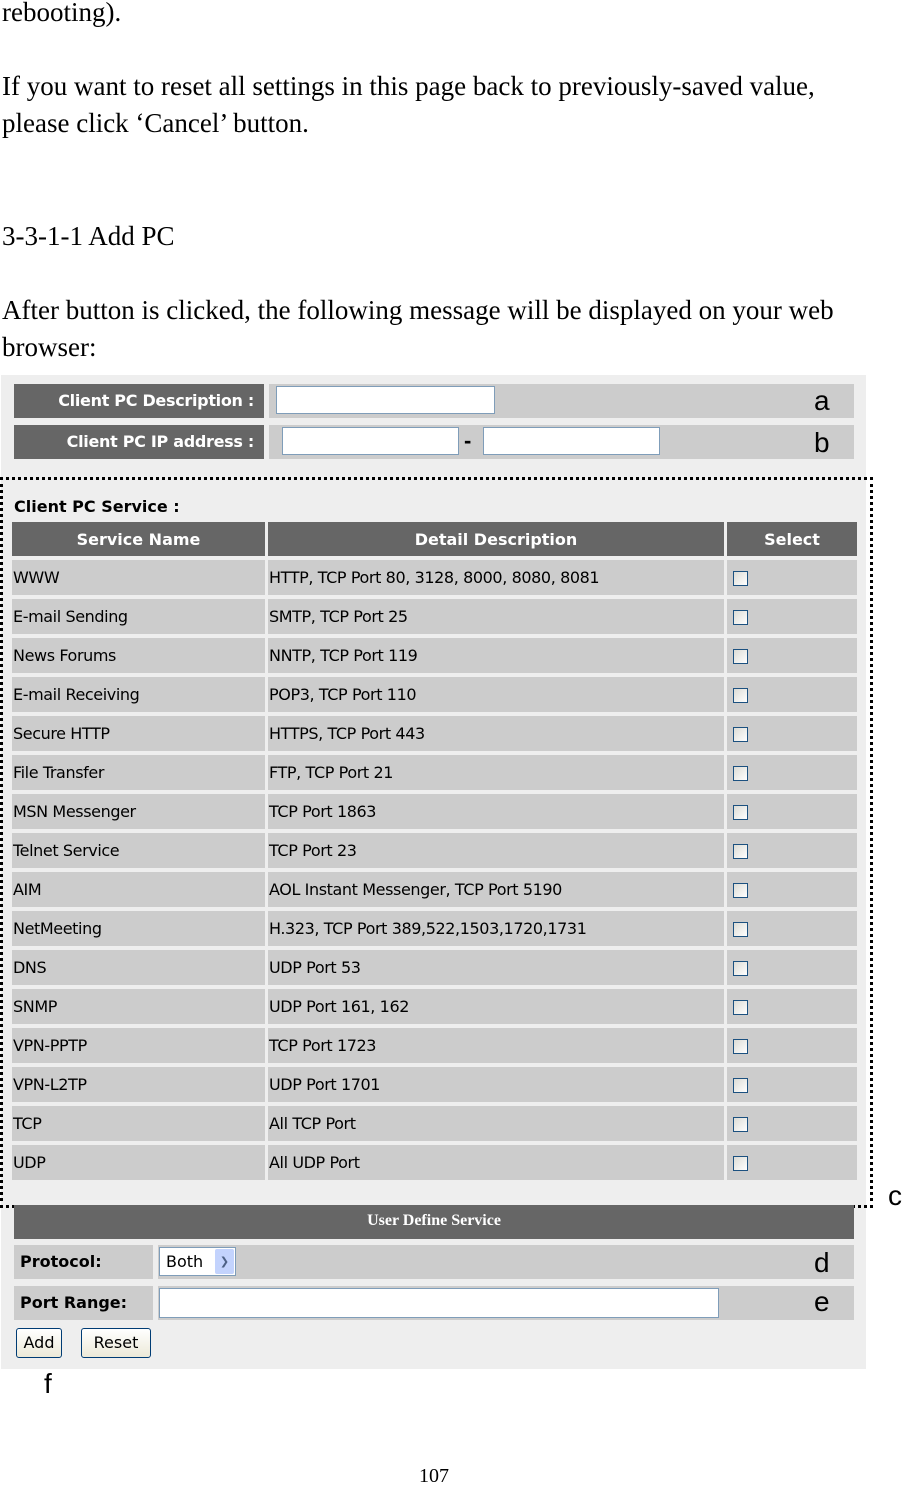 This screenshot has height=1488, width=903. Describe the element at coordinates (138, 928) in the screenshot. I see `service-name: NetMeeting` at that location.